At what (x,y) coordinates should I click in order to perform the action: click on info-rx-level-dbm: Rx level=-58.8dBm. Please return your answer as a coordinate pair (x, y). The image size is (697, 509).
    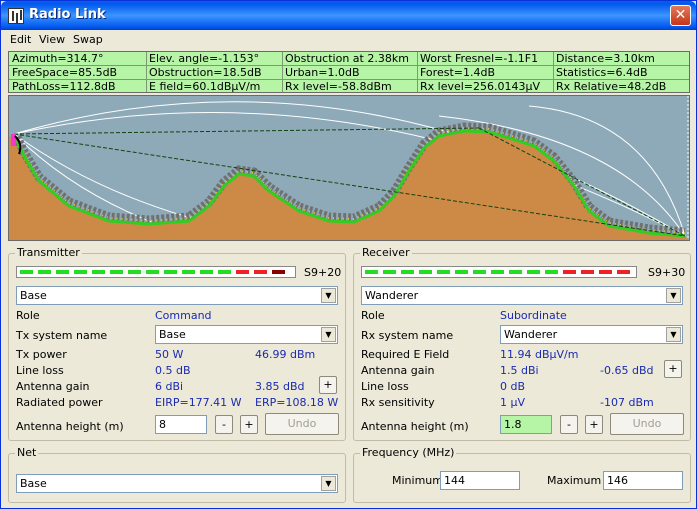
    Looking at the image, I should click on (338, 86).